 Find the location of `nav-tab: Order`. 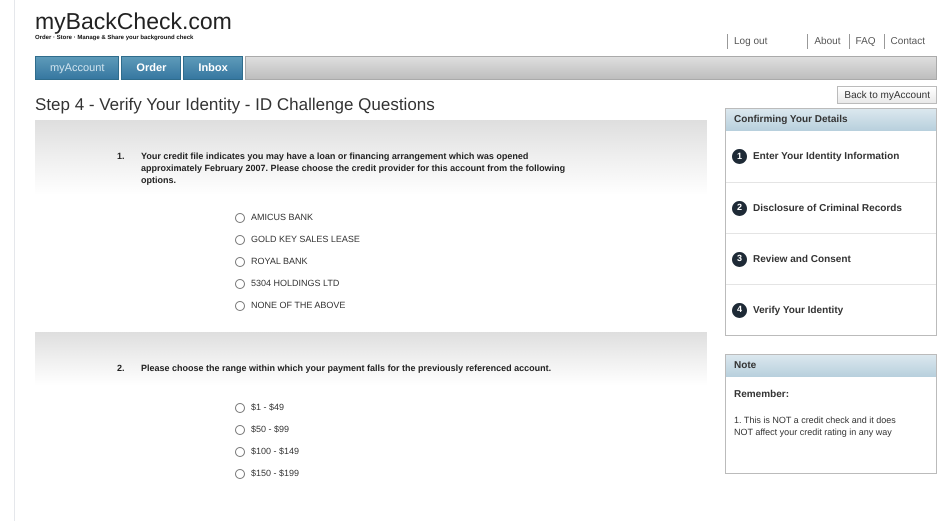

nav-tab: Order is located at coordinates (151, 68).